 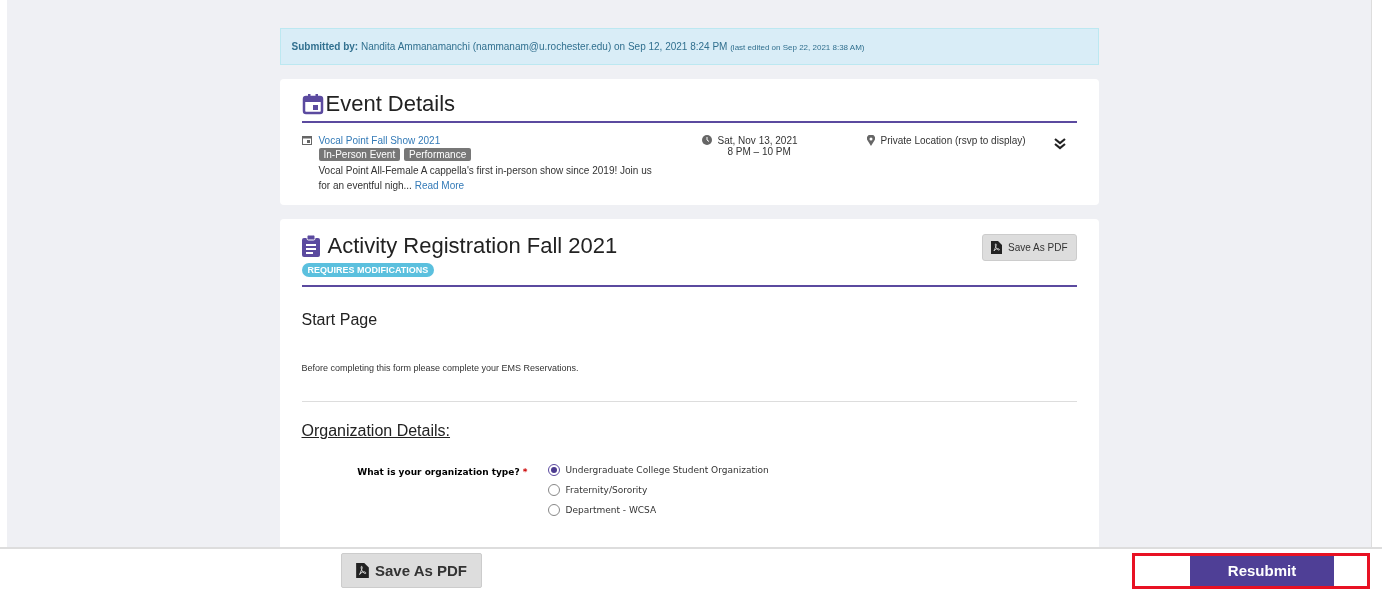 I want to click on event-link: Vocal Point Fall Show 2021, so click(x=379, y=140).